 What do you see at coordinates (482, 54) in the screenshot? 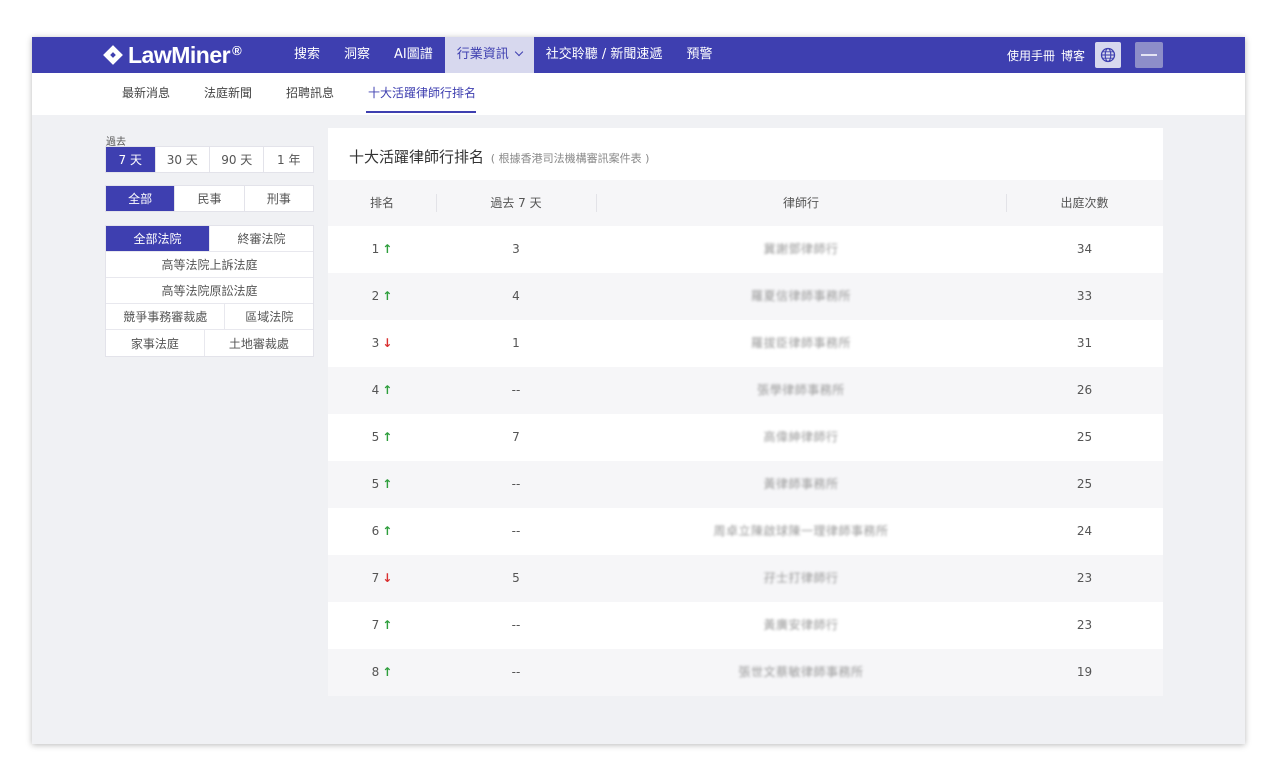
I see `nav-industry-news-label: 行業資訊` at bounding box center [482, 54].